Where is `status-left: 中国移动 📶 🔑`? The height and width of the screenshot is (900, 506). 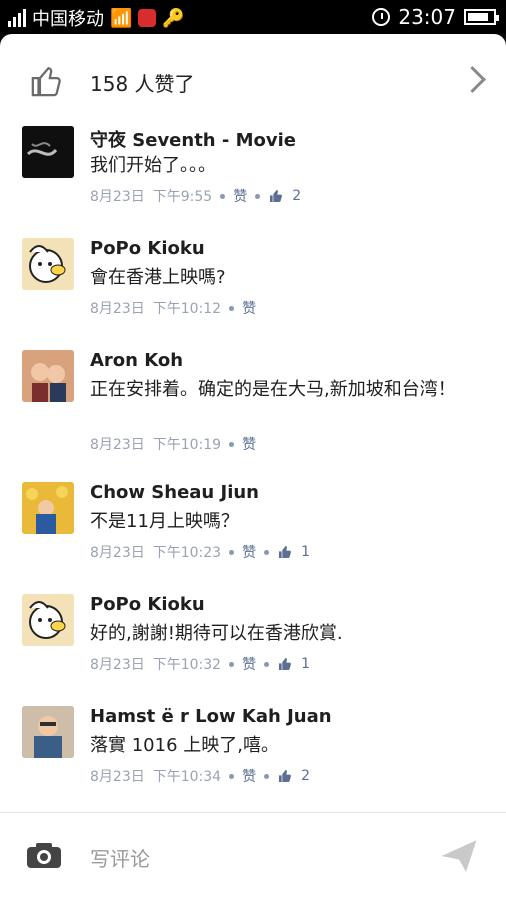 status-left: 中国移动 📶 🔑 is located at coordinates (96, 18).